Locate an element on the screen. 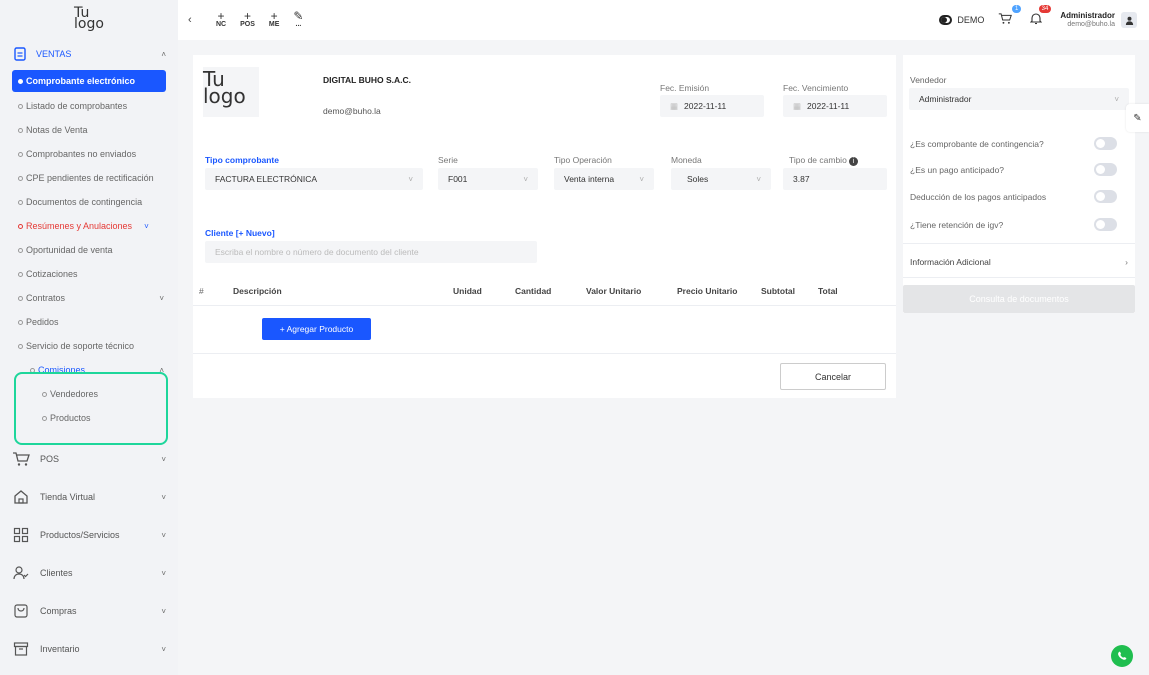  col-header-subtotal: Subtotal is located at coordinates (778, 291).